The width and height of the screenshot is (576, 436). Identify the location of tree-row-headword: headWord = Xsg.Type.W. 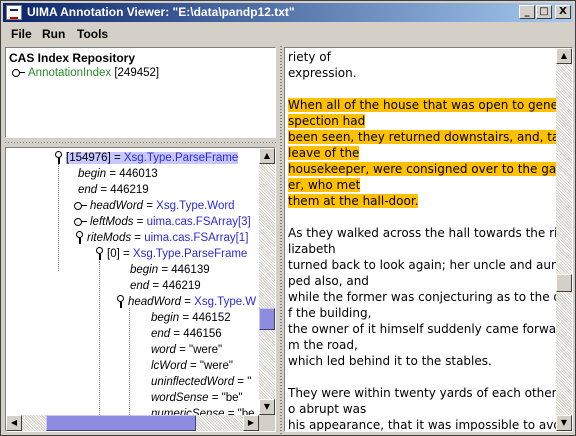
(186, 303).